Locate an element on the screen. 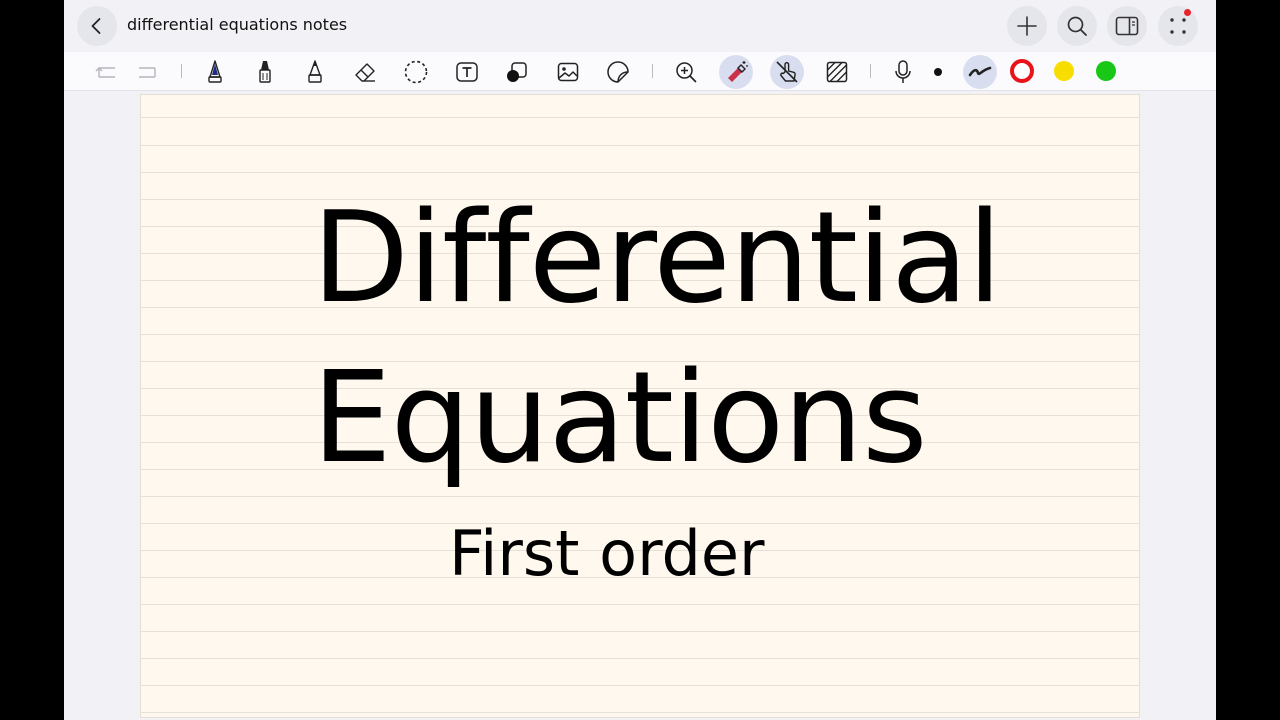  pencil-icon is located at coordinates (315, 71).